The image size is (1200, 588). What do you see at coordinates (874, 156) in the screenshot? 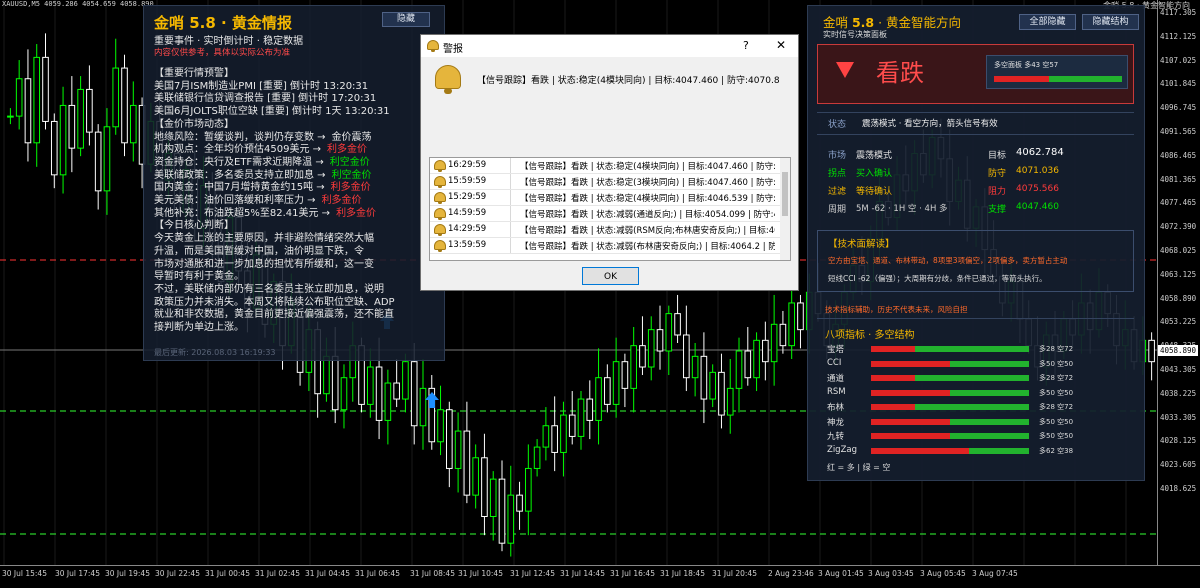
I see `market-value: 震荡模式` at bounding box center [874, 156].